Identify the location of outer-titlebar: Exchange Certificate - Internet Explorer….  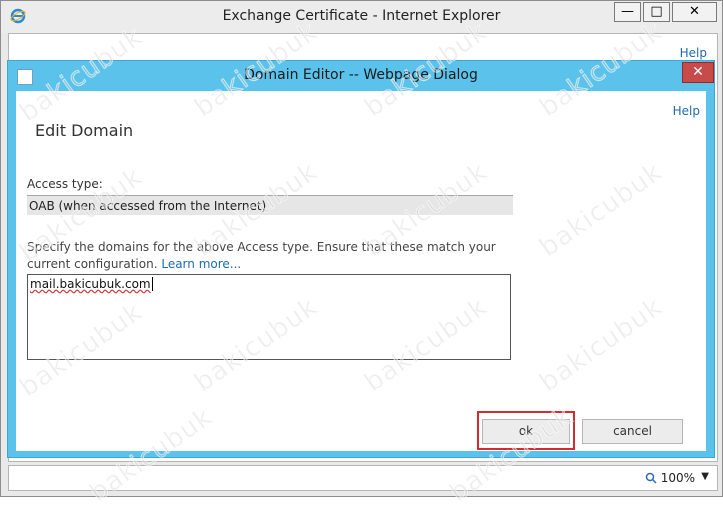
(361, 17).